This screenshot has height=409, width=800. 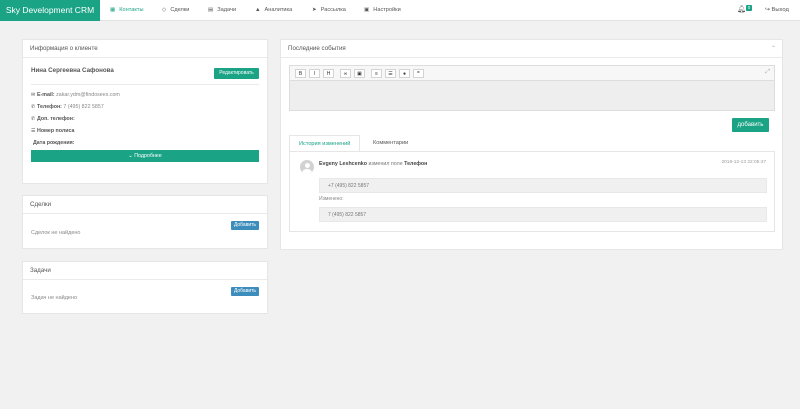 I want to click on chevron-up-icon: ⌃, so click(x=773, y=48).